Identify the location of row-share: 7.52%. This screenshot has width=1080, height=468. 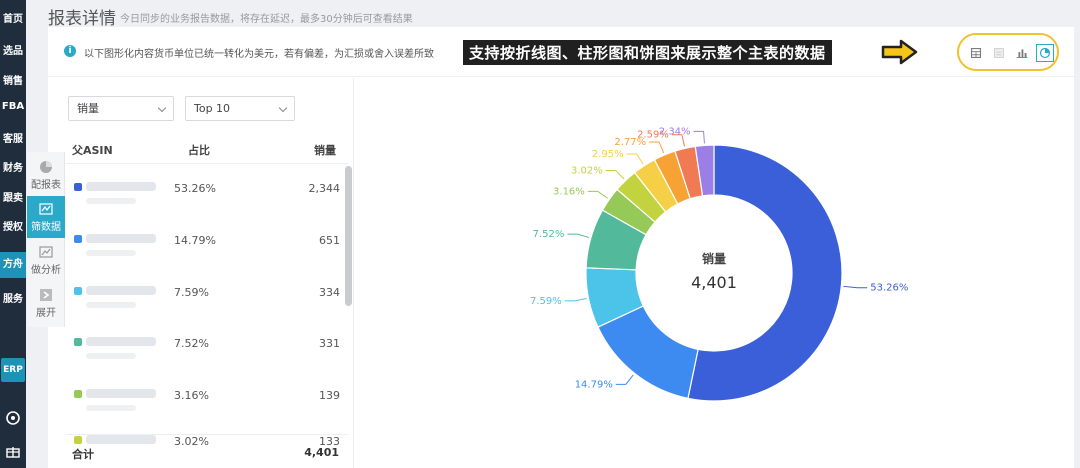
(191, 343).